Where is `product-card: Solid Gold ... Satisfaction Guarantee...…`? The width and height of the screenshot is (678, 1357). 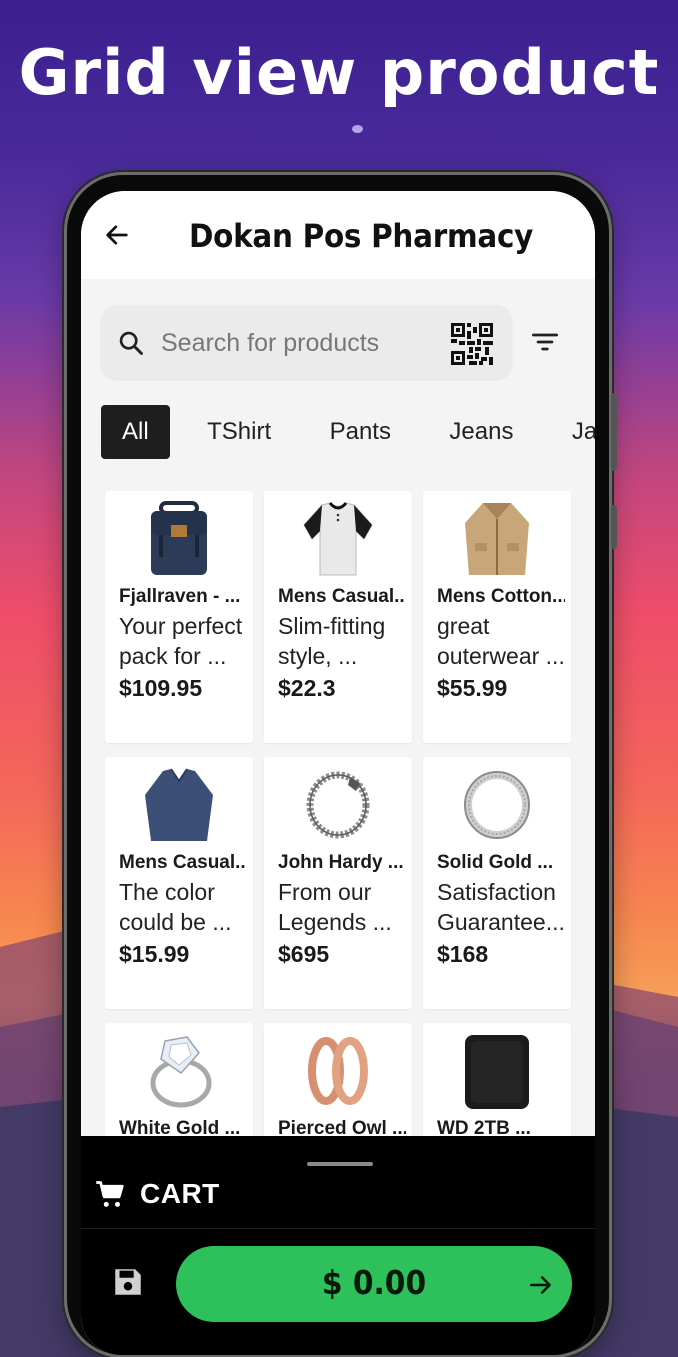
product-card: Solid Gold ... Satisfaction Guarantee...… is located at coordinates (497, 883).